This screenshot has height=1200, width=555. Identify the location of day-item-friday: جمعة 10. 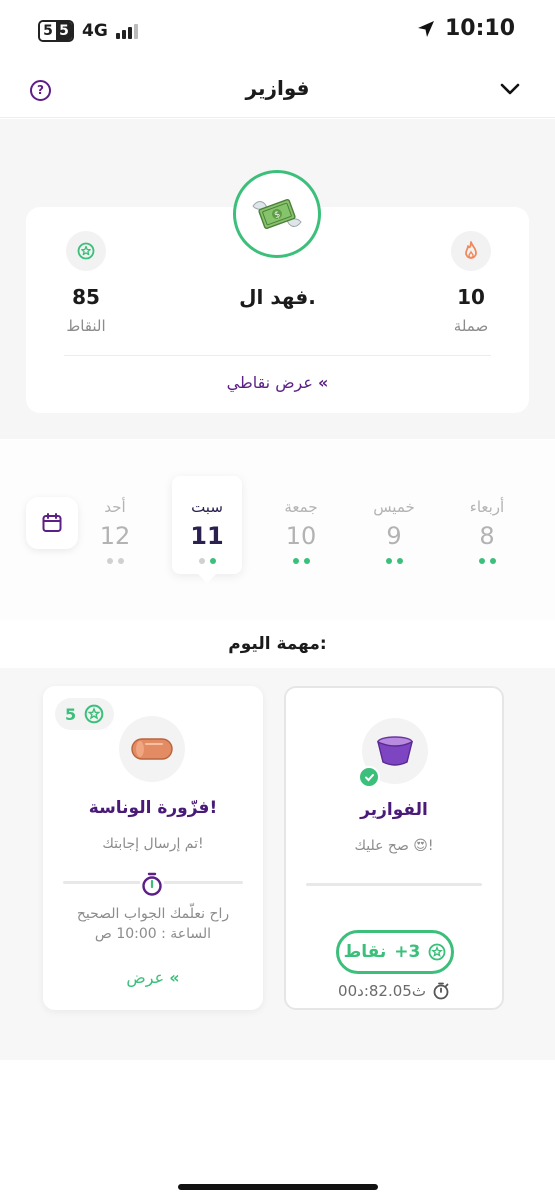
(301, 530).